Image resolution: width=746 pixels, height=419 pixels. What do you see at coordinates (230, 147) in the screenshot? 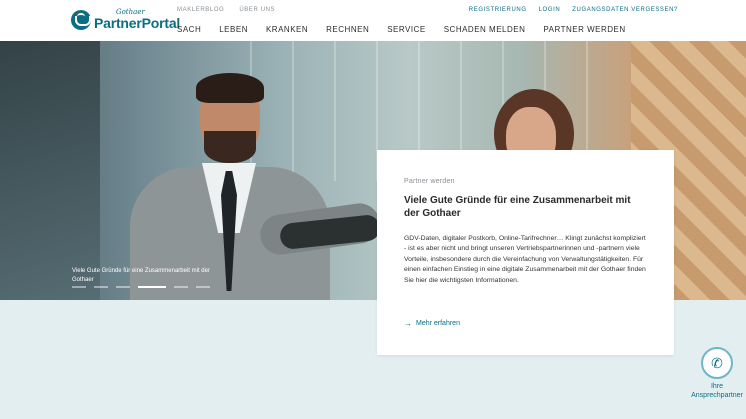
I see `man-beard` at bounding box center [230, 147].